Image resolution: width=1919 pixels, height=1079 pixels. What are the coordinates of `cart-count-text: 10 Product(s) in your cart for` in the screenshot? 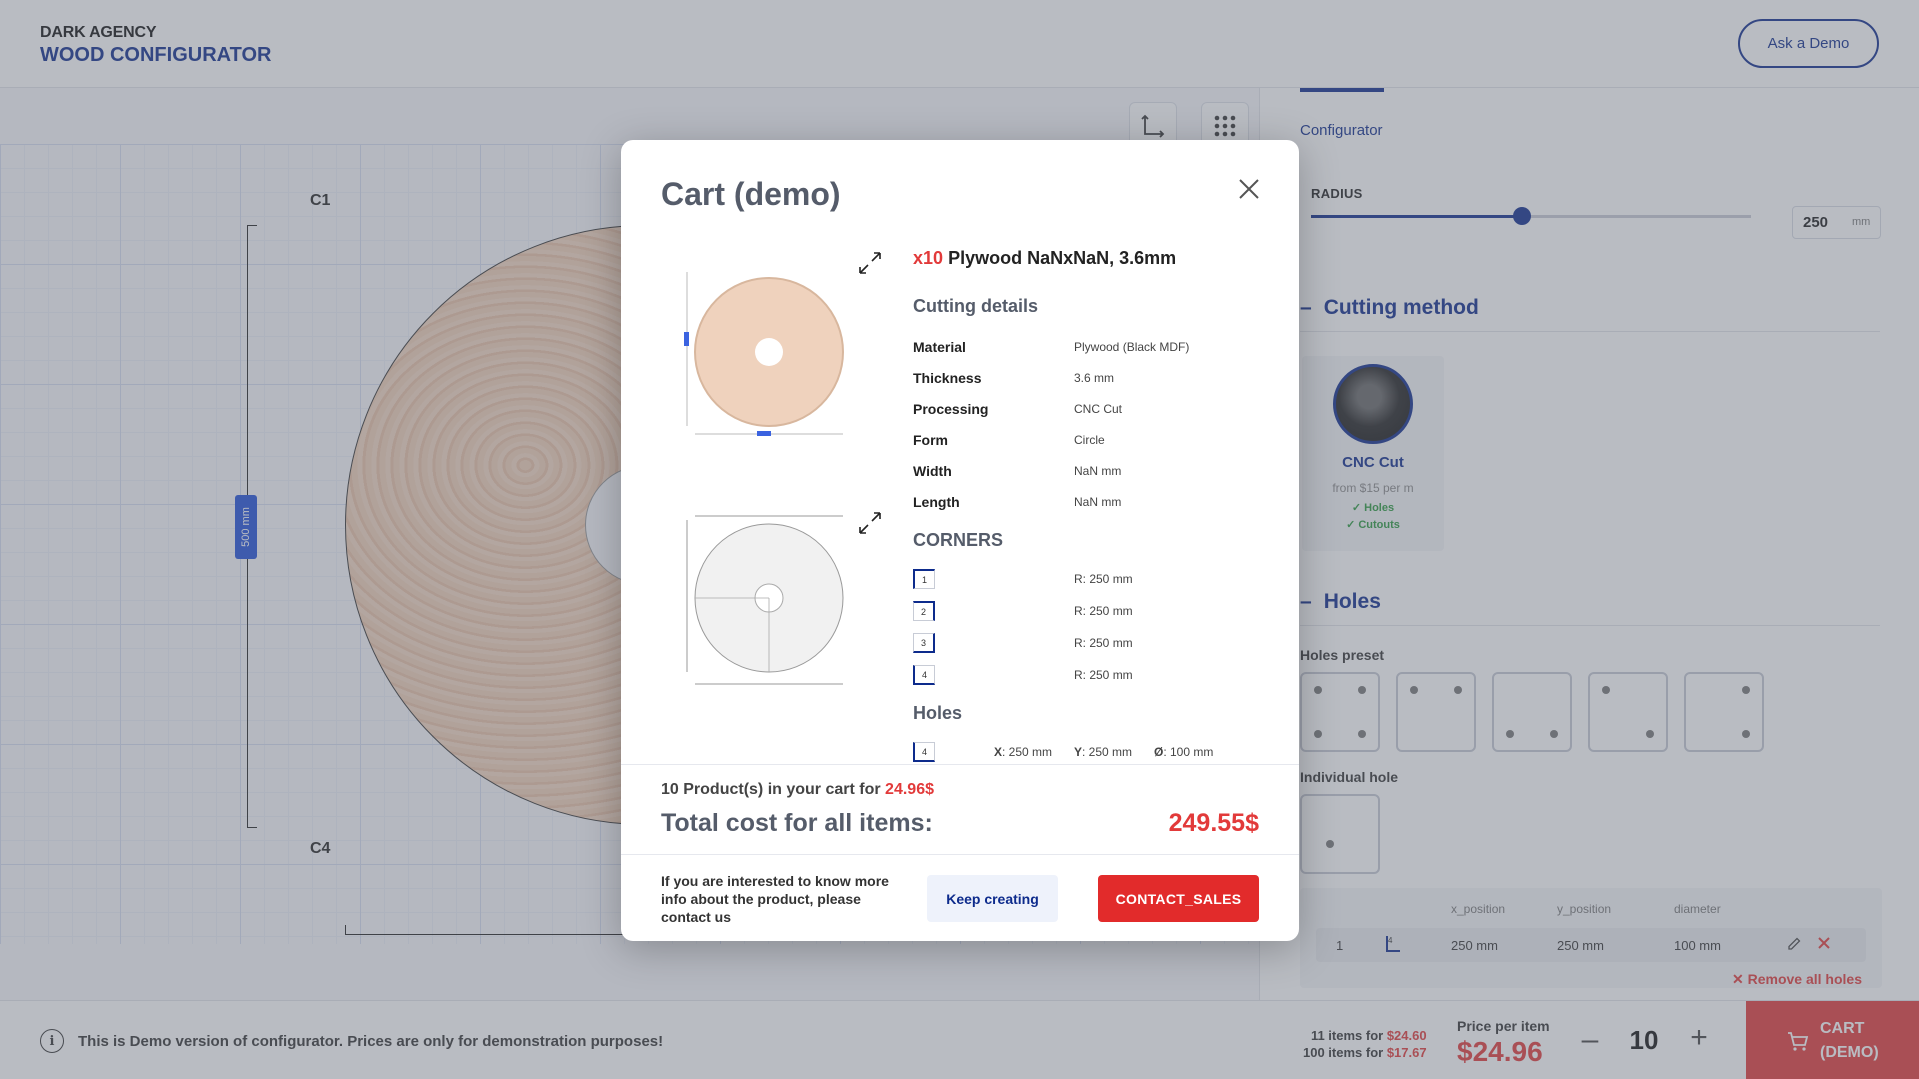 It's located at (771, 789).